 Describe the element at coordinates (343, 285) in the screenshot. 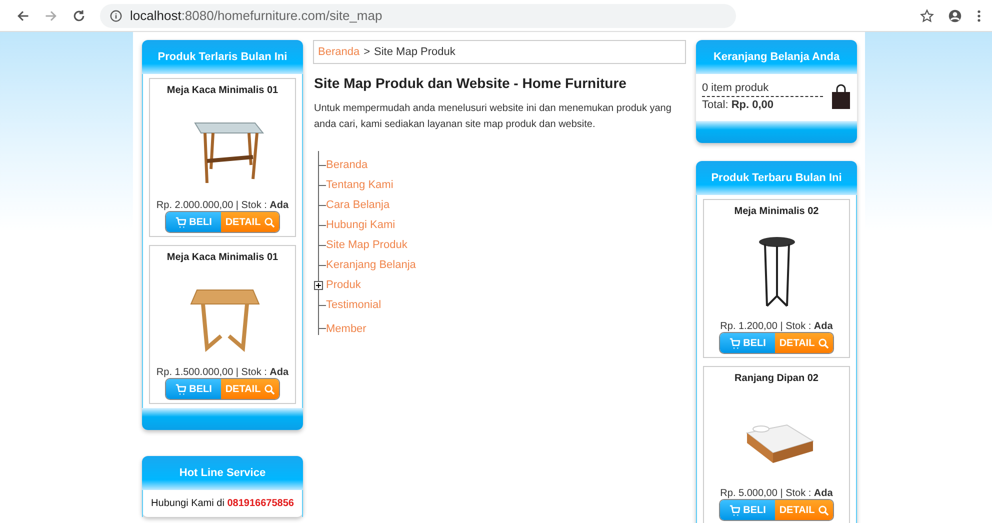

I see `sitemap-link: Produk` at that location.